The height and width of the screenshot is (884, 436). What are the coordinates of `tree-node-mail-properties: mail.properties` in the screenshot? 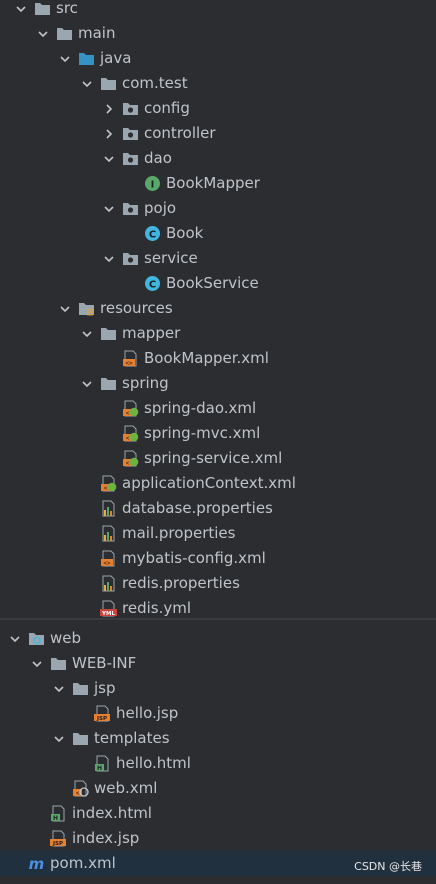 It's located at (218, 533).